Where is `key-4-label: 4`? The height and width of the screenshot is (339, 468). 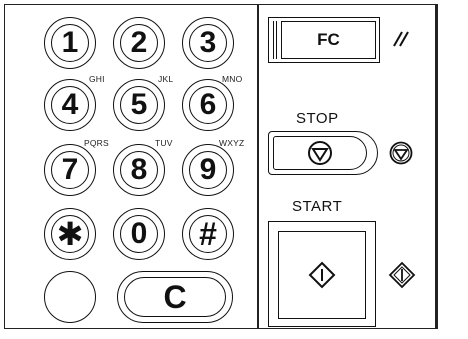
key-4-label: 4 is located at coordinates (70, 105).